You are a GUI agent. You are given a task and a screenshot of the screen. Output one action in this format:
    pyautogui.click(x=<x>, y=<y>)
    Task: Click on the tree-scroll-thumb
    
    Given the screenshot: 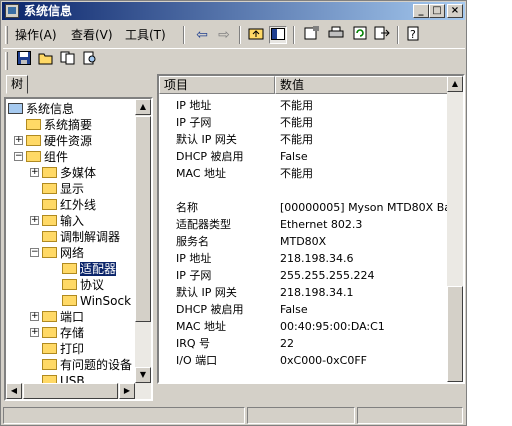 What is the action you would take?
    pyautogui.click(x=143, y=219)
    